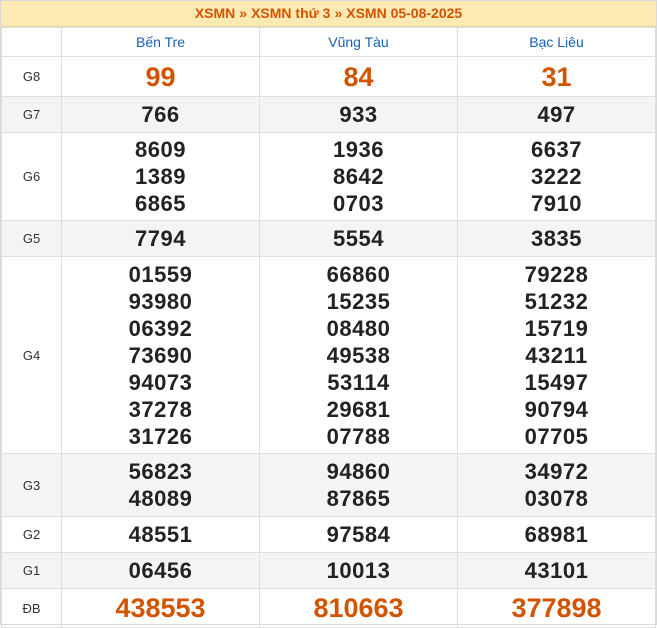 This screenshot has width=657, height=628. Describe the element at coordinates (160, 534) in the screenshot. I see `prize-cell: 48551` at that location.